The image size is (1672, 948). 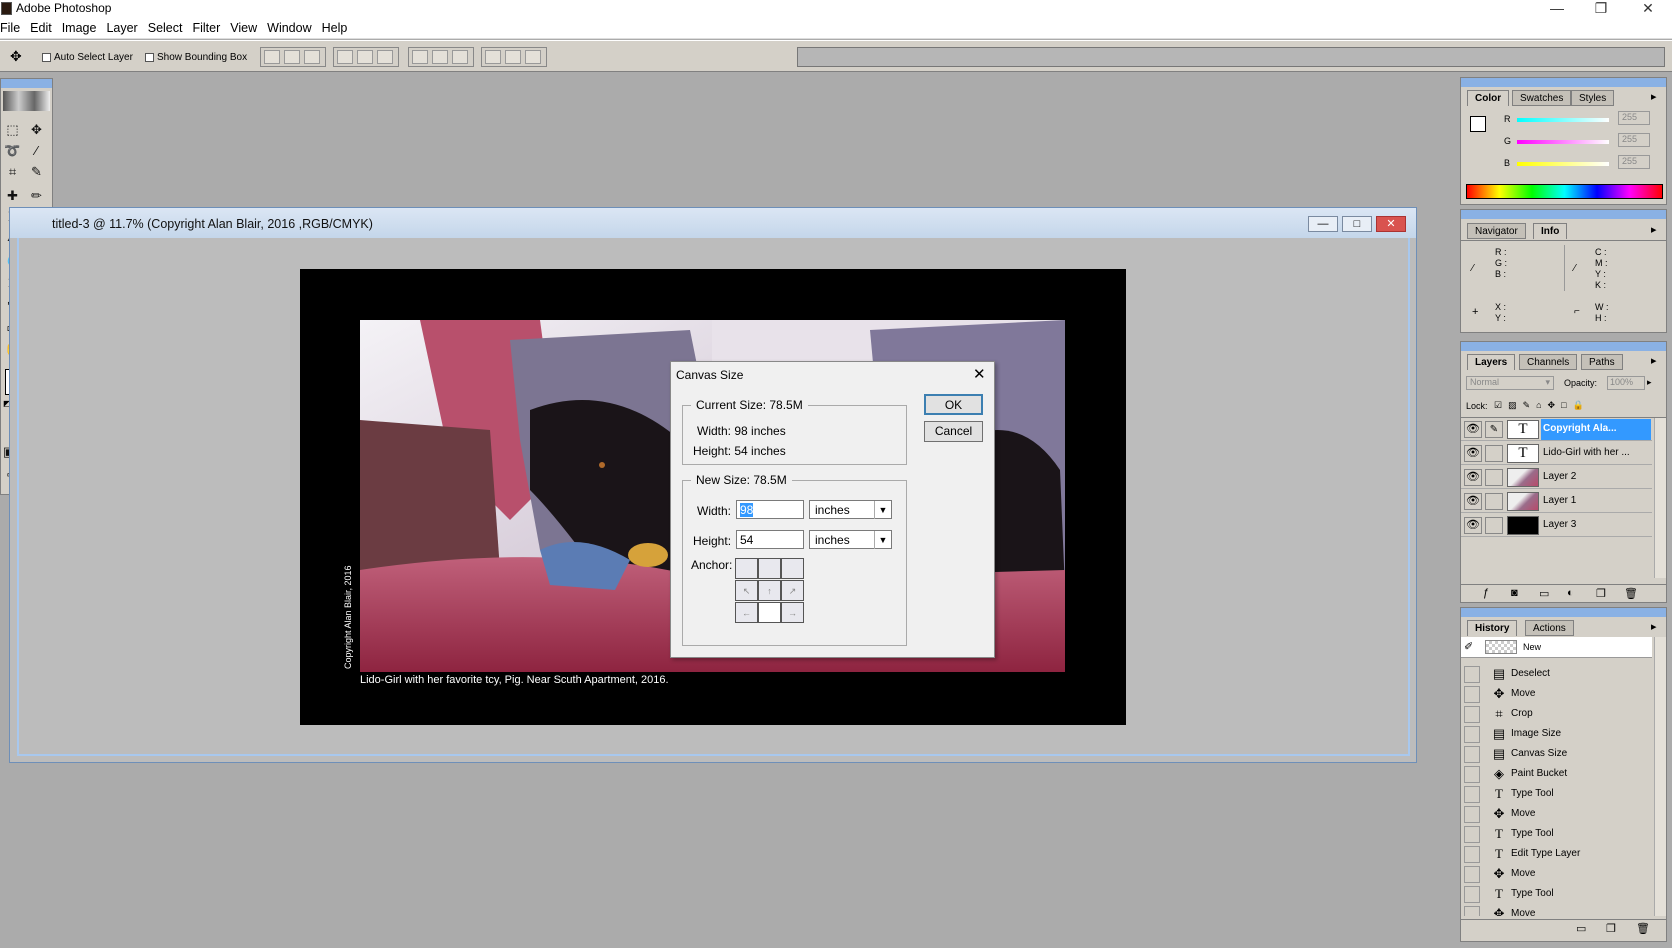 I want to click on ok-button: OK, so click(x=953, y=404).